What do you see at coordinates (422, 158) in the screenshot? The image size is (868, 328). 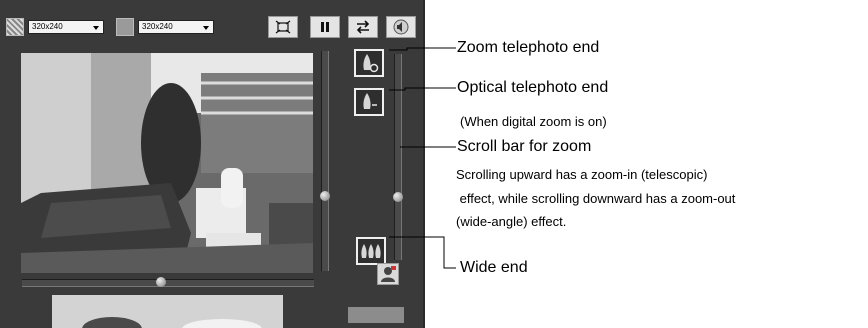 I see `callout-lines` at bounding box center [422, 158].